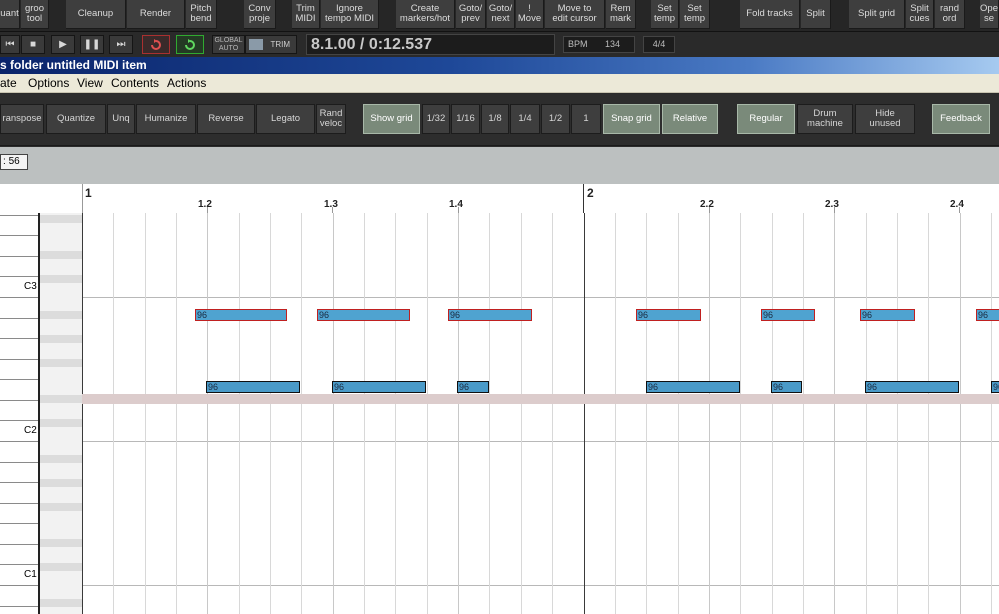 This screenshot has width=999, height=614. What do you see at coordinates (33, 44) in the screenshot?
I see `stop-icon: ■` at bounding box center [33, 44].